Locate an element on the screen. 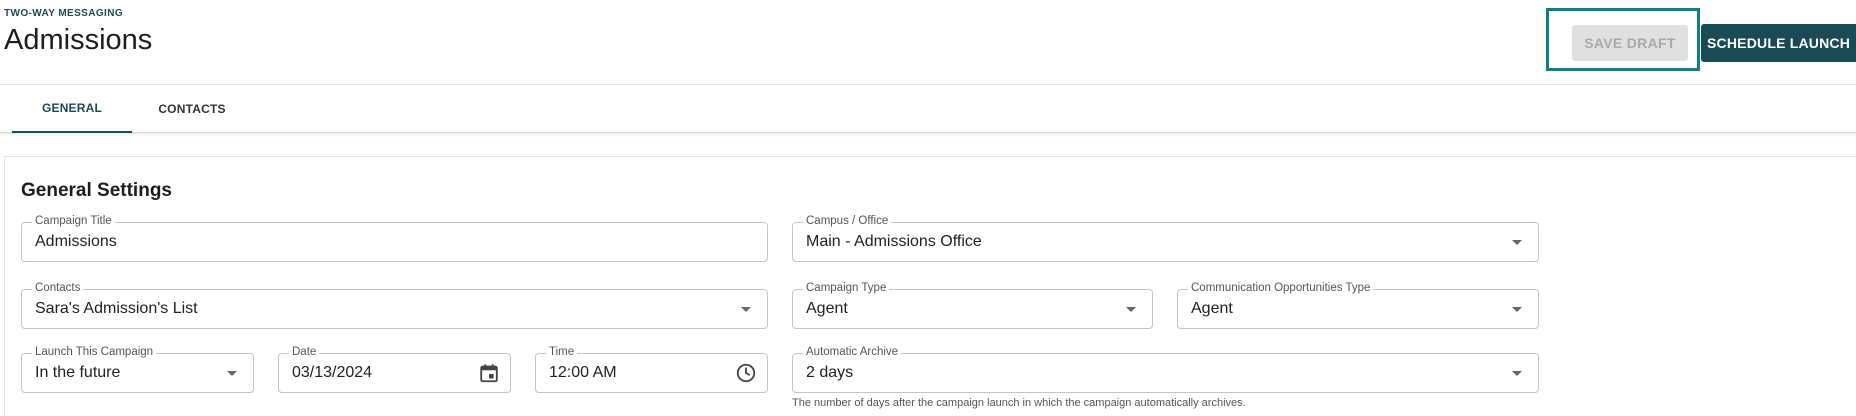  clock-icon is located at coordinates (746, 373).